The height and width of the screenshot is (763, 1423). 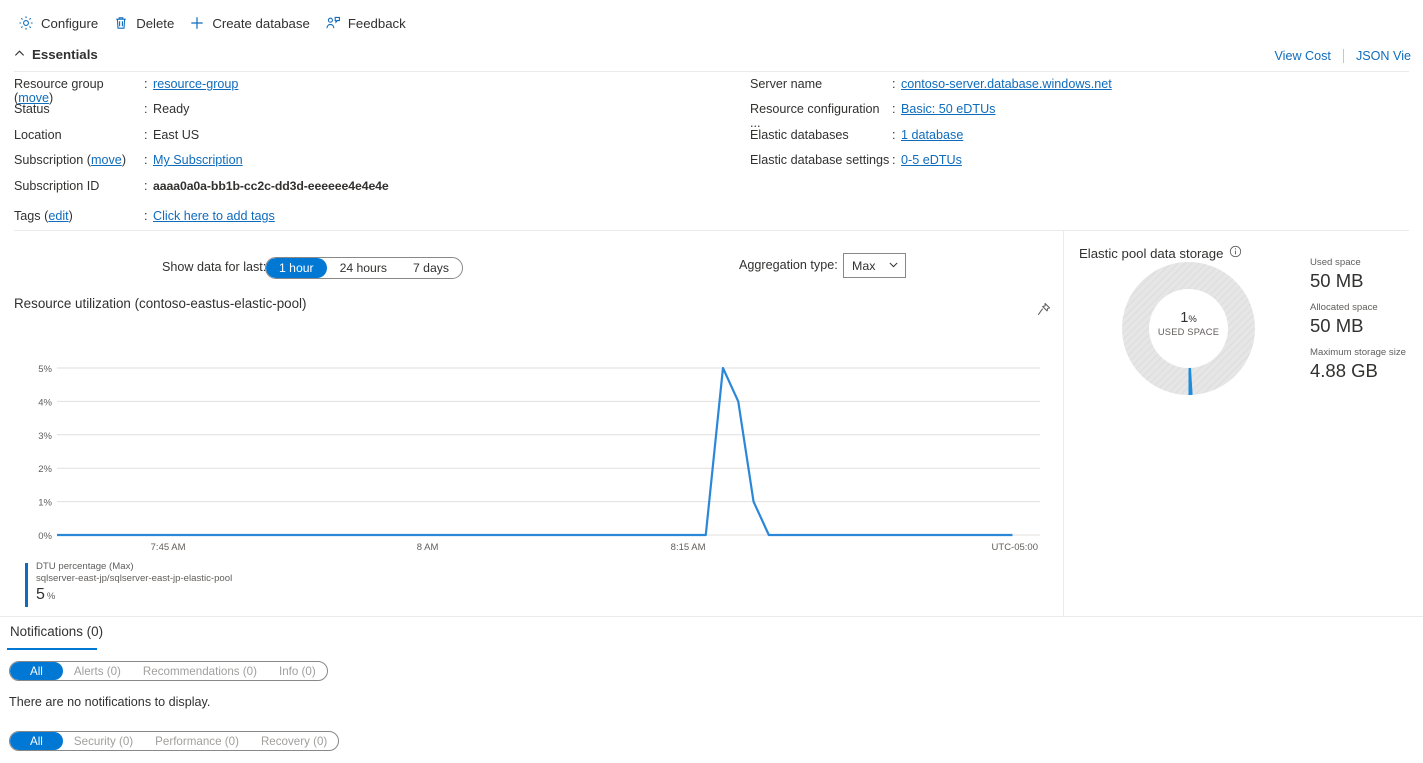 I want to click on filter-all-secondary: All, so click(x=36, y=741).